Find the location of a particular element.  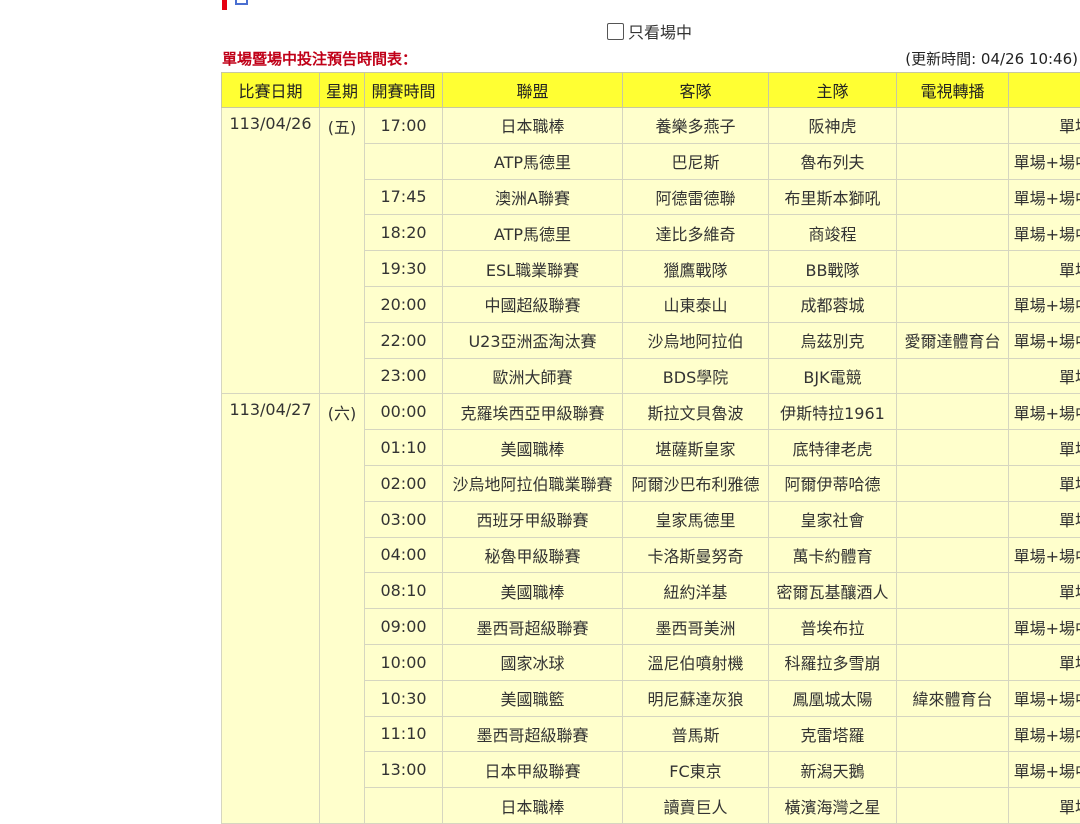

home-team: 新潟天鵝 is located at coordinates (832, 770).